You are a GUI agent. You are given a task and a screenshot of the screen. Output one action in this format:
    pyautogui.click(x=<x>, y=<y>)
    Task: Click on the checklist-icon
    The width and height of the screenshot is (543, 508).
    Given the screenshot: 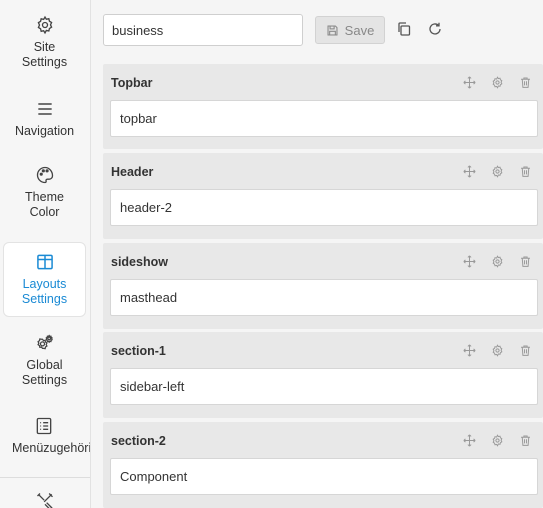 What is the action you would take?
    pyautogui.click(x=44, y=426)
    